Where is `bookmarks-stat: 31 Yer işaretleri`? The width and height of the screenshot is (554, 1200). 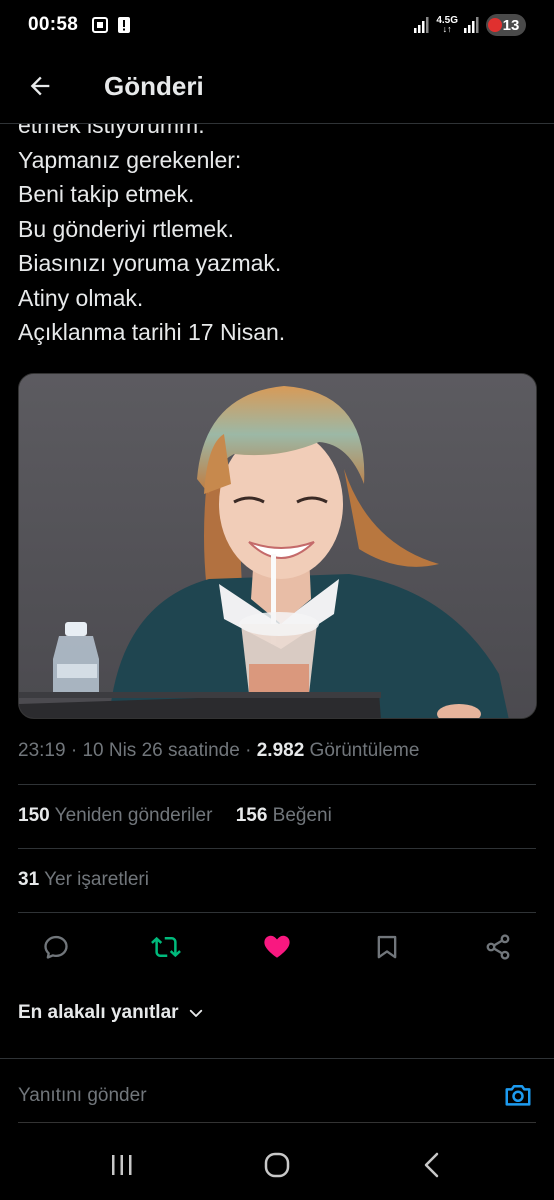 bookmarks-stat: 31 Yer işaretleri is located at coordinates (83, 879).